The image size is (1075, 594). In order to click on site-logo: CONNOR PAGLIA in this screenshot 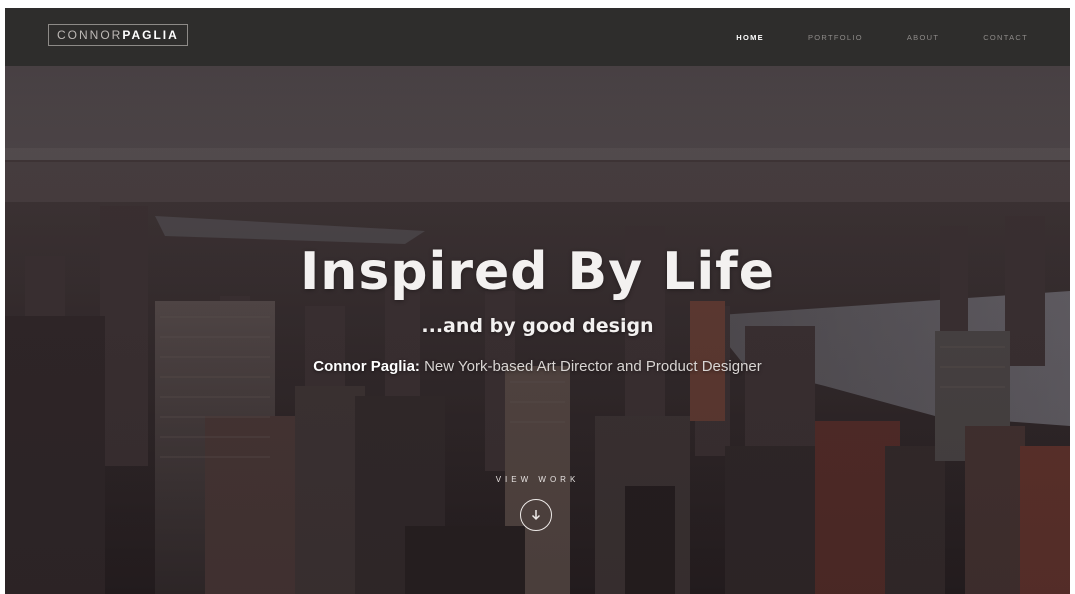, I will do `click(118, 35)`.